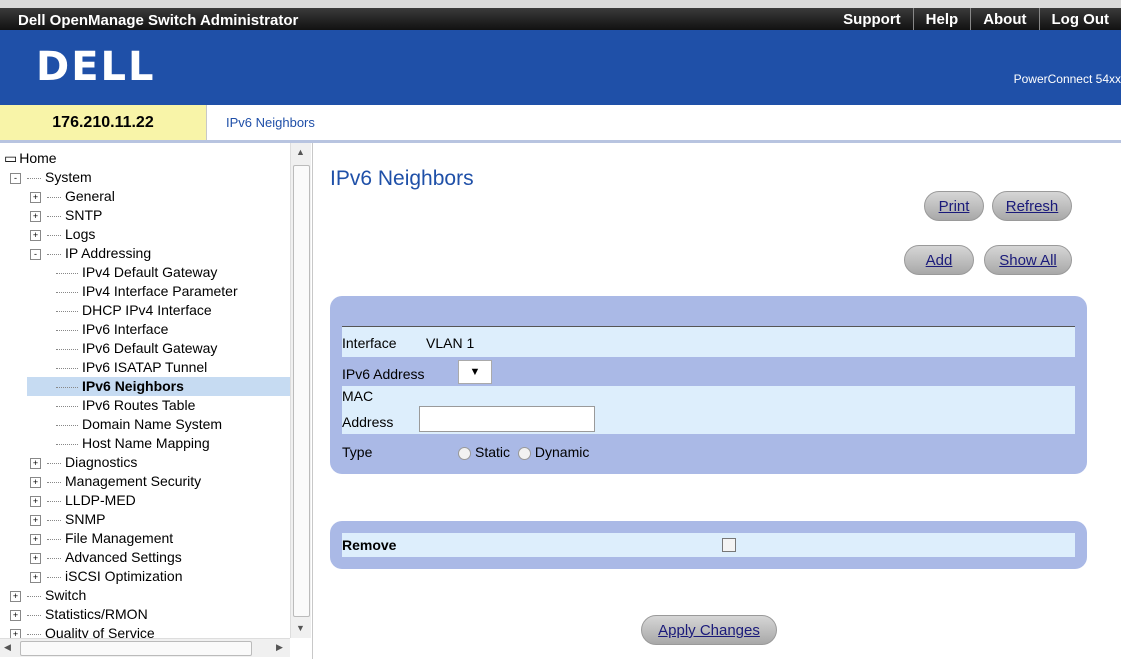 Image resolution: width=1121 pixels, height=659 pixels. I want to click on tree-item: Domain Name System, so click(139, 424).